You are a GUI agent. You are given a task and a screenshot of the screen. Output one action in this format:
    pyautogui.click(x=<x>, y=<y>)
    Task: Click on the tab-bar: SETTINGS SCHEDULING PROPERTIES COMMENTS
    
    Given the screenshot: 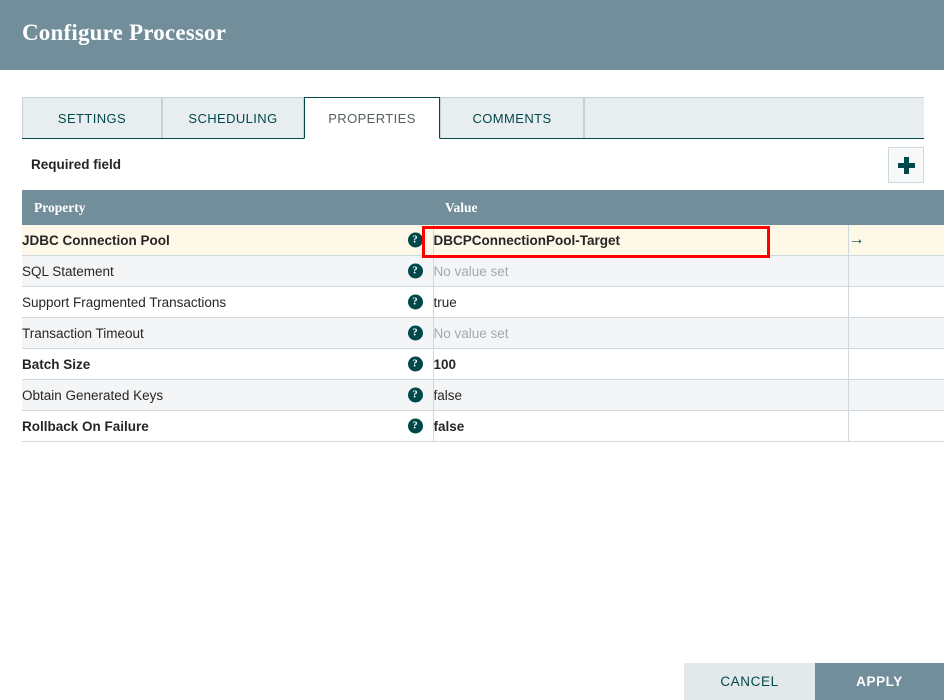 What is the action you would take?
    pyautogui.click(x=472, y=118)
    